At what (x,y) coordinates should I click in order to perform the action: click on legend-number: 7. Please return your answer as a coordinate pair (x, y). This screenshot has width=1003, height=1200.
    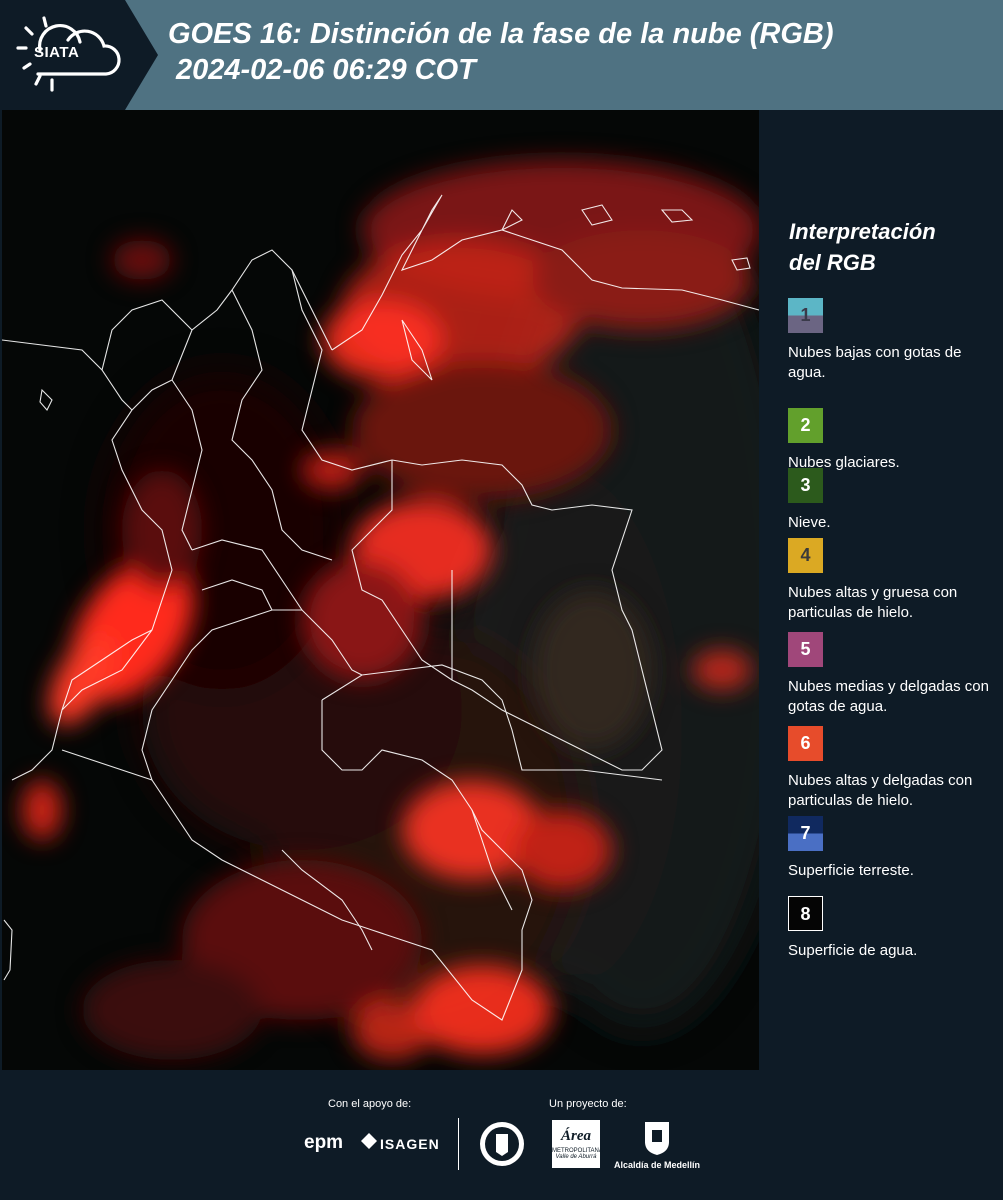
    Looking at the image, I should click on (805, 833).